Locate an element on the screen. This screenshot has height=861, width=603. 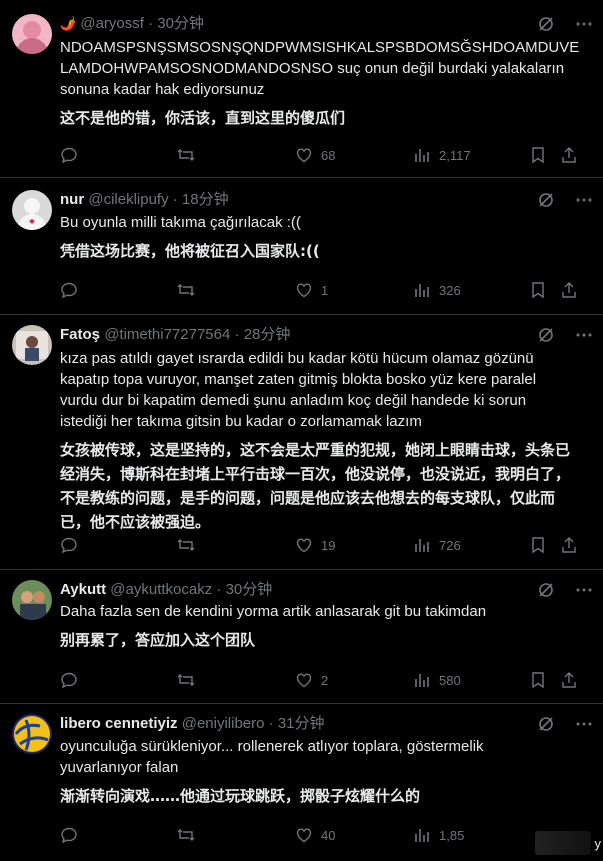
user-handle: @eniyilibero is located at coordinates (223, 723).